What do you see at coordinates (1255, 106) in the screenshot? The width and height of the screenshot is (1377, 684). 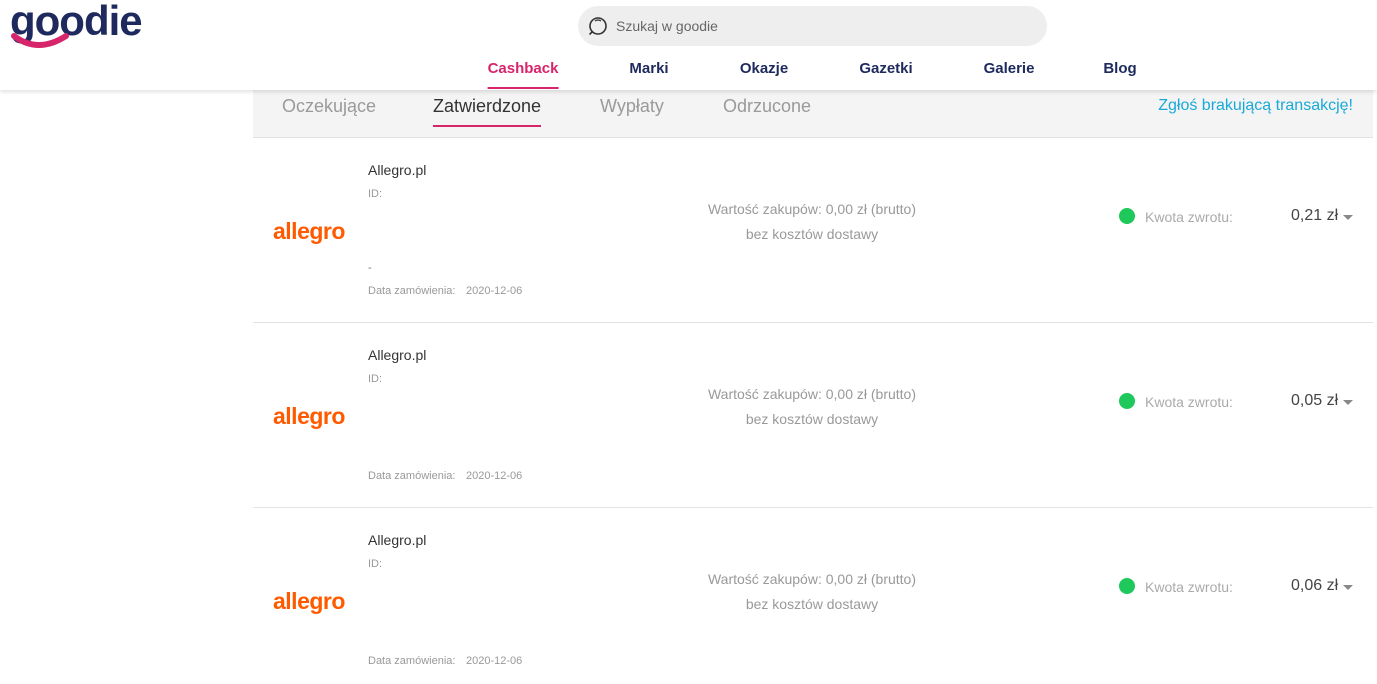 I see `report-missing-transaction-link: Zgłoś brakującą transakcję!` at bounding box center [1255, 106].